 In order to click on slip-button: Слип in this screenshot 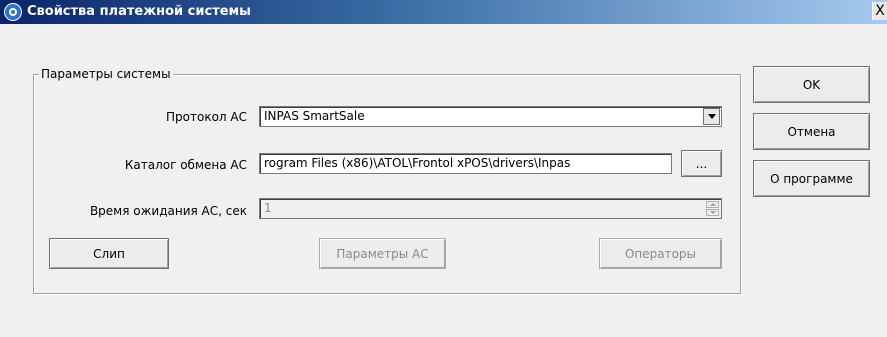, I will do `click(109, 253)`.